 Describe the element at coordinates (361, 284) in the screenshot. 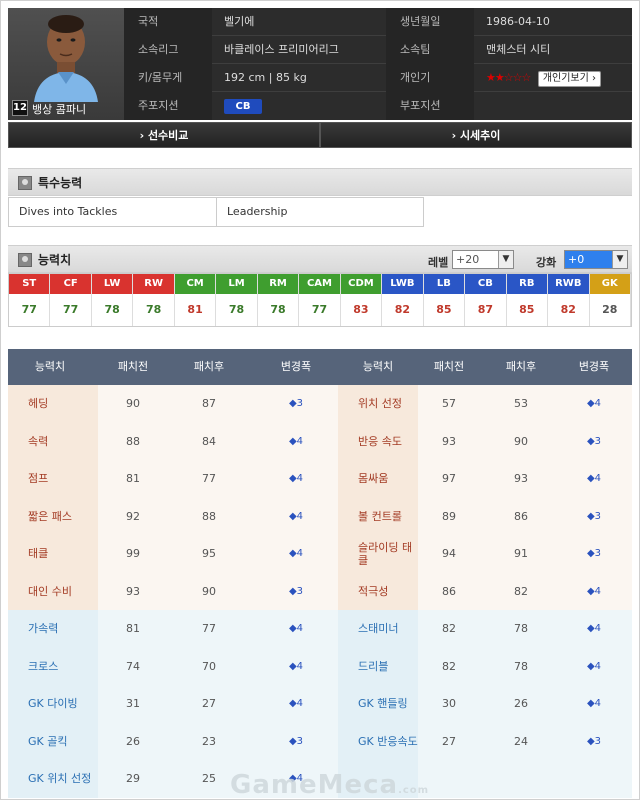

I see `position-label: CDM` at that location.